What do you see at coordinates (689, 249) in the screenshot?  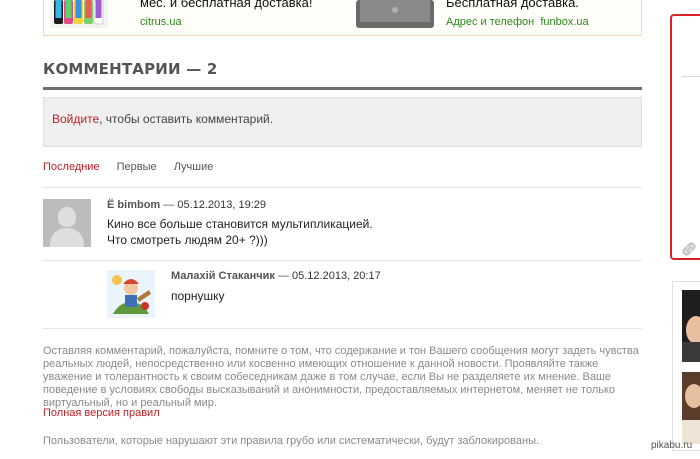 I see `link-icon` at bounding box center [689, 249].